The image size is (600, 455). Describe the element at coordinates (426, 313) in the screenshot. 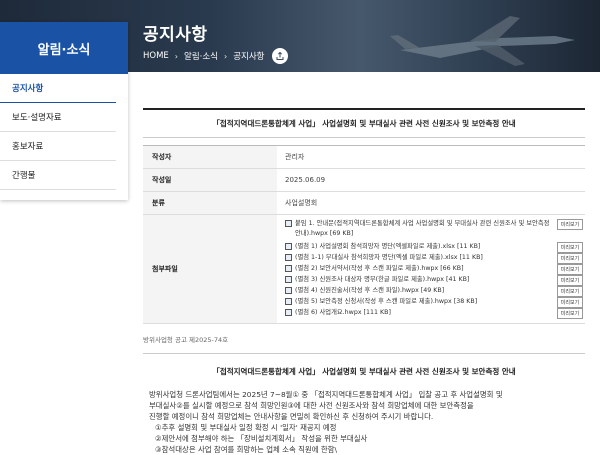

I see `attachment-link: (별첨 6) 사업개요.hwpx [111 KB]` at that location.